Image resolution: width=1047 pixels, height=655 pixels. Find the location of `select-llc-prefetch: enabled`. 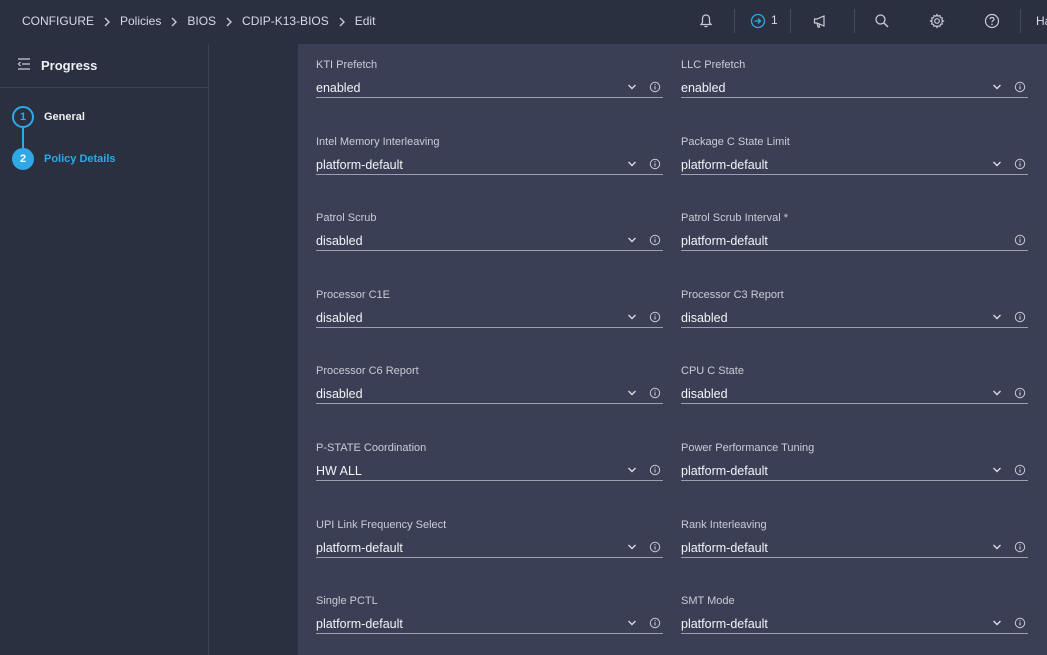

select-llc-prefetch: enabled is located at coordinates (854, 88).